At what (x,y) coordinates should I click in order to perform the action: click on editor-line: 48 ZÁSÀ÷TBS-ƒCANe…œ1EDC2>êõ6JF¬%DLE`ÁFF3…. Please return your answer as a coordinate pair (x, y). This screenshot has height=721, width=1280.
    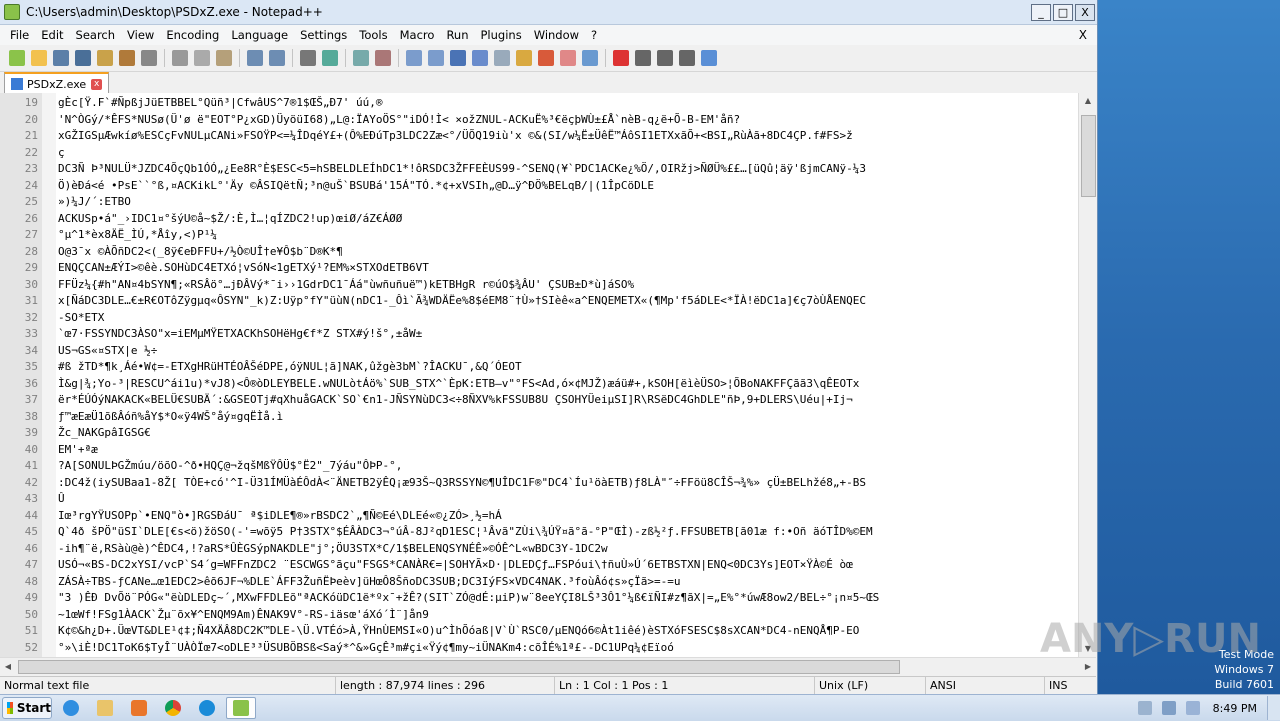
    Looking at the image, I should click on (539, 582).